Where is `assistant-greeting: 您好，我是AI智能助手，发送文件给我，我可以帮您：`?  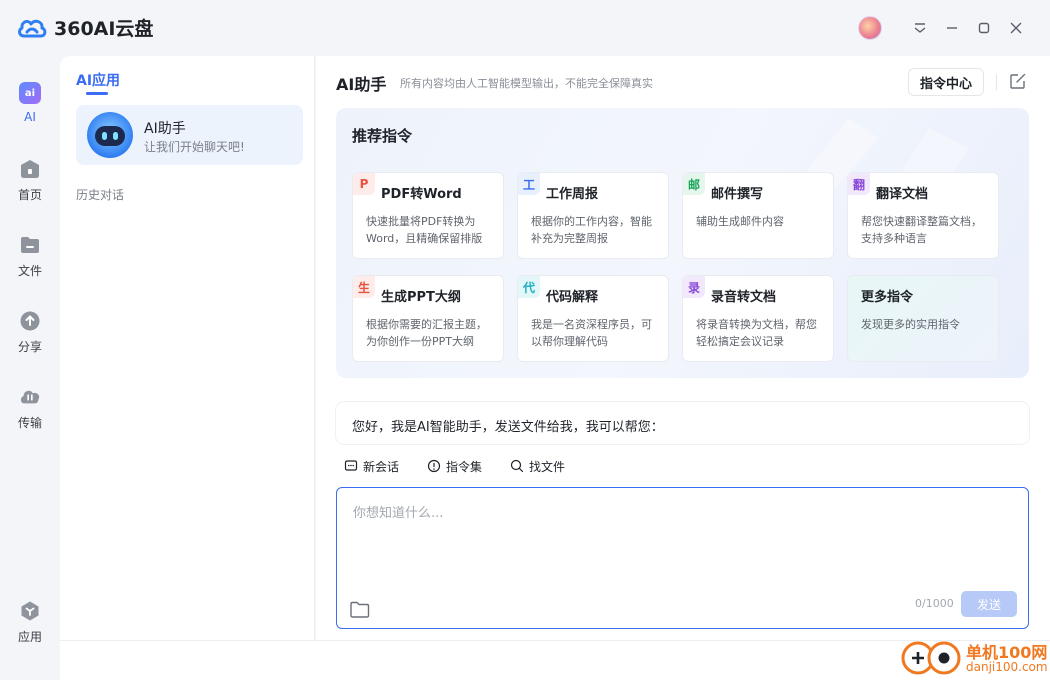 assistant-greeting: 您好，我是AI智能助手，发送文件给我，我可以帮您： is located at coordinates (682, 423).